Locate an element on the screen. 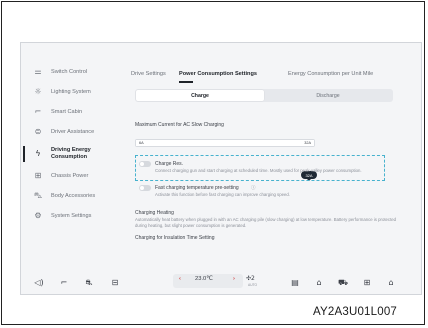  temperature-value: 23.0℃ is located at coordinates (204, 279).